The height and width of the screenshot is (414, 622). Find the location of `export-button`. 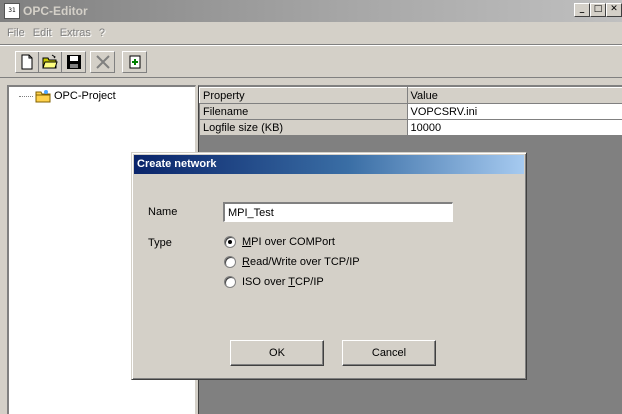

export-button is located at coordinates (134, 62).